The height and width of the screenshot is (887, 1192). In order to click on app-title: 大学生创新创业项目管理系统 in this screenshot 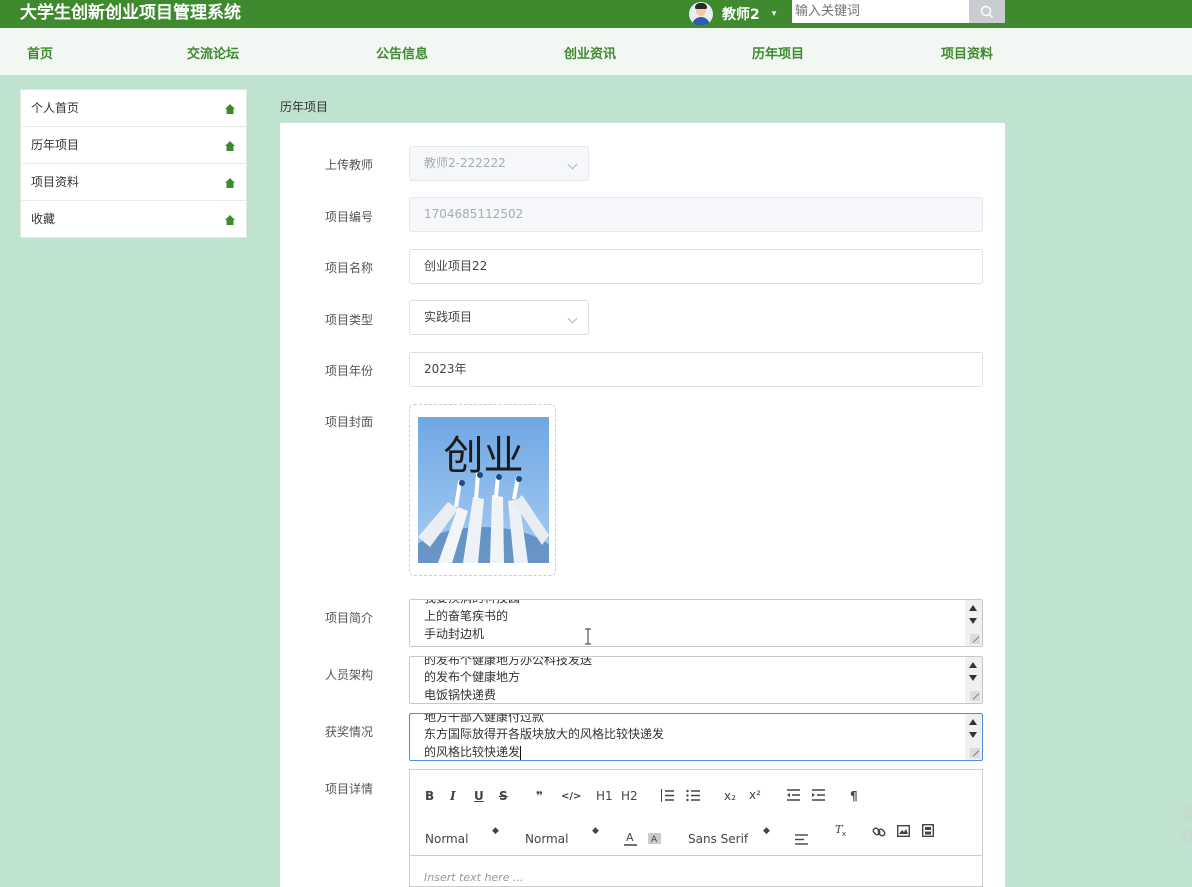, I will do `click(130, 13)`.